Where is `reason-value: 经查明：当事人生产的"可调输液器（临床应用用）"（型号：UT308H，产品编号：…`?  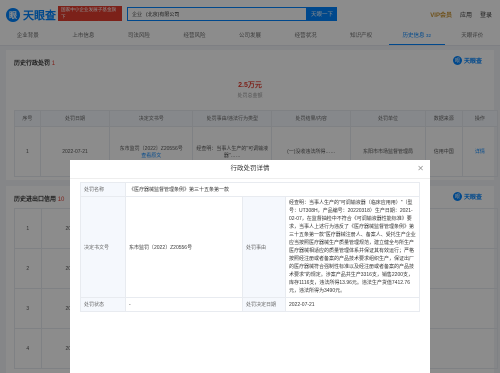 reason-value: 经查明：当事人生产的"可调输液器（临床应用用）"（型号：UT308H，产品编号：… is located at coordinates (352, 247).